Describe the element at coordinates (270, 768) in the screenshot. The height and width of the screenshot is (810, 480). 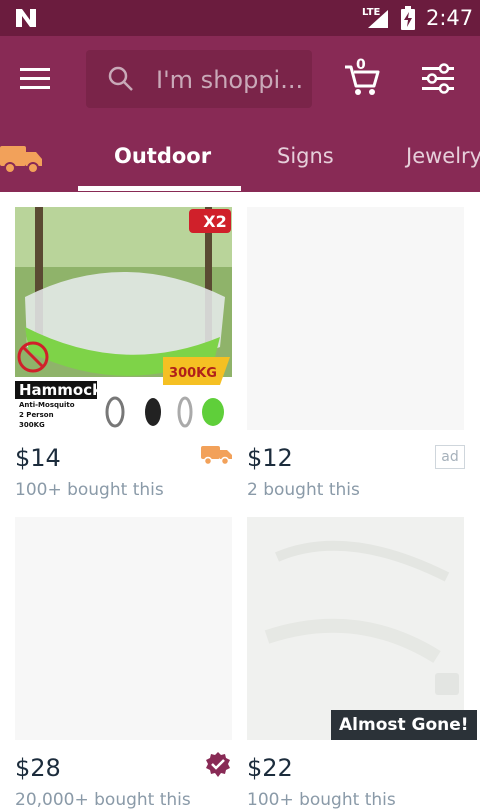
I see `product-price: $22` at that location.